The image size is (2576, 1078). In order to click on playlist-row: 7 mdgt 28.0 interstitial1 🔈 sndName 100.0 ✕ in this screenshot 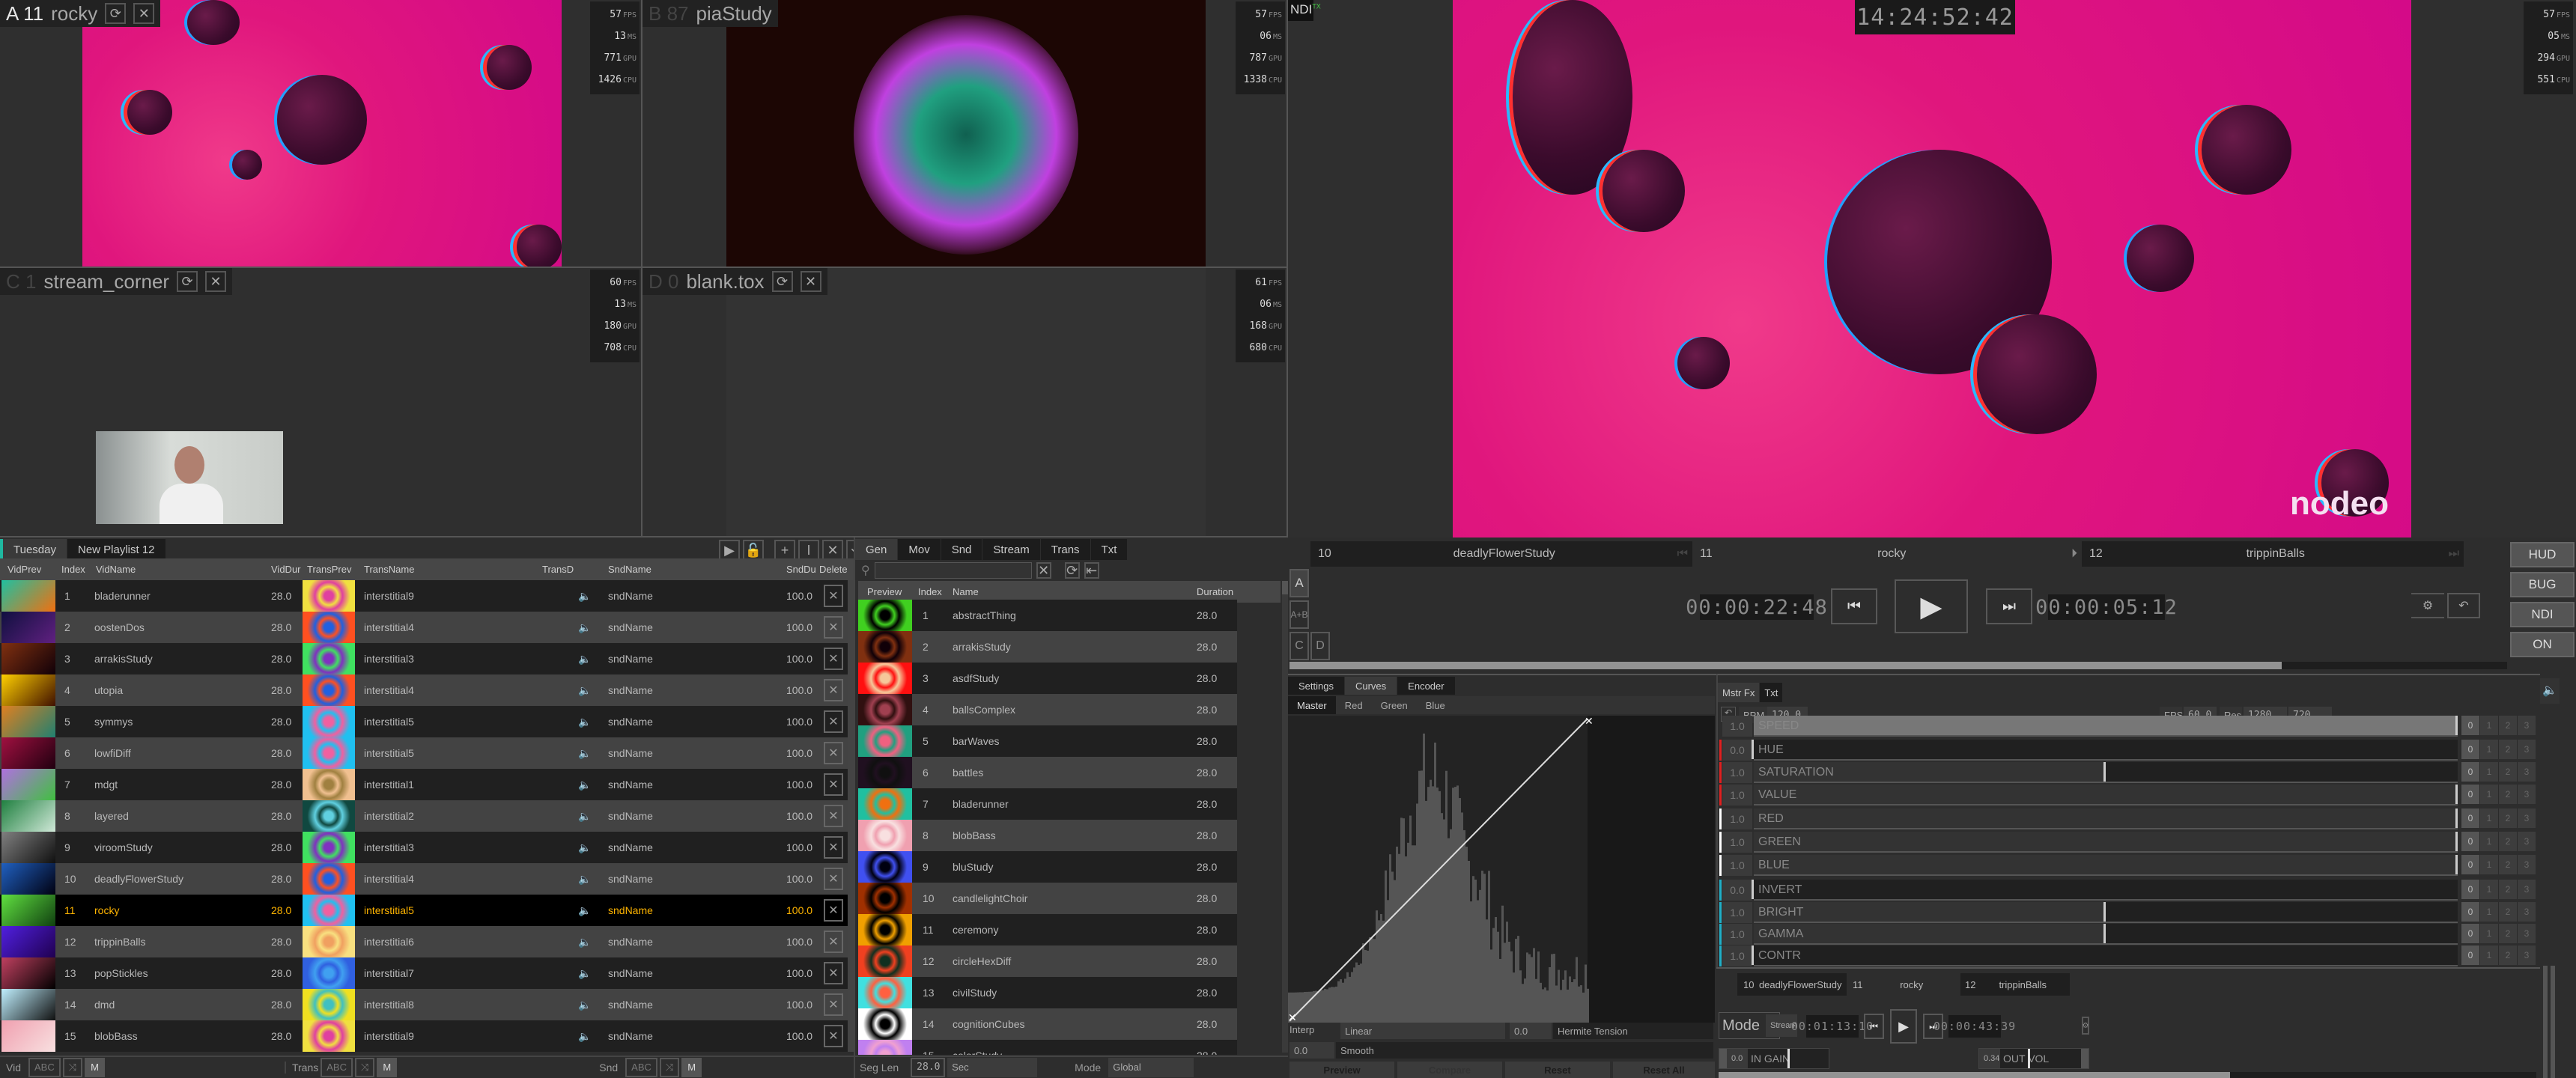, I will do `click(424, 784)`.